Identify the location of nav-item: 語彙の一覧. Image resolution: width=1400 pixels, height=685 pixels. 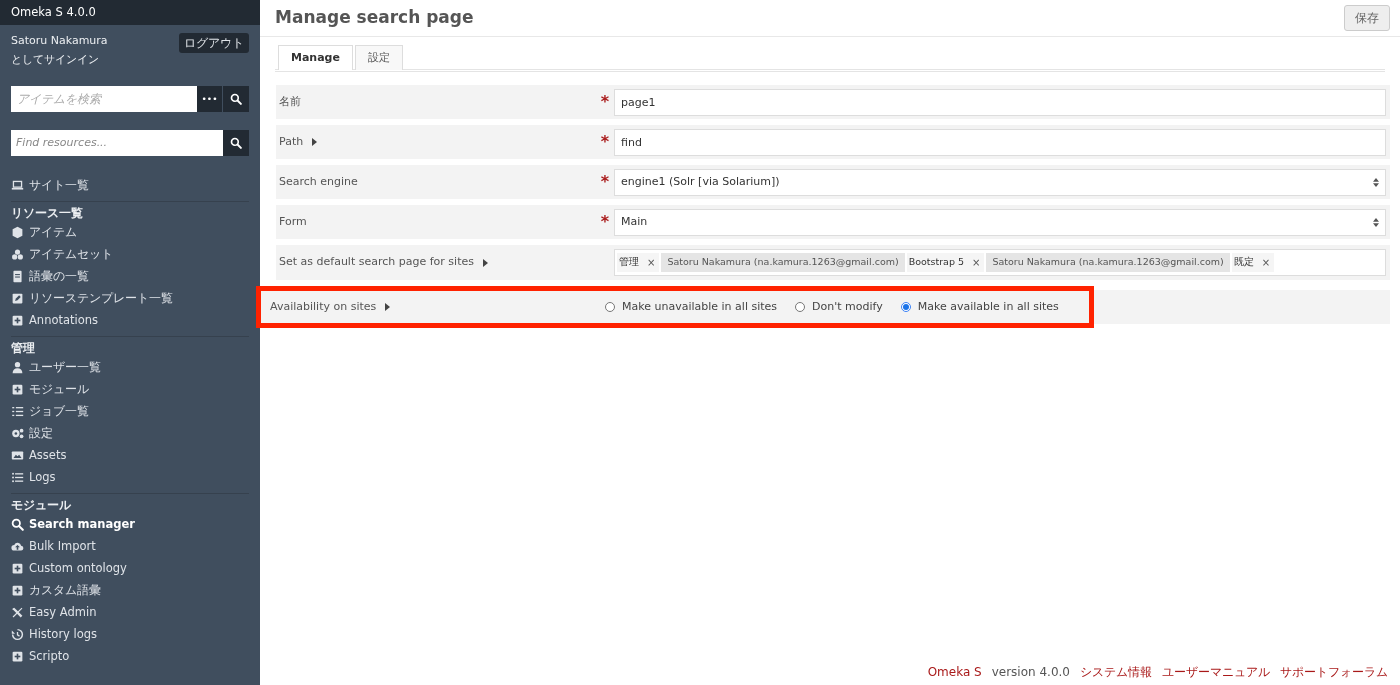
(130, 276).